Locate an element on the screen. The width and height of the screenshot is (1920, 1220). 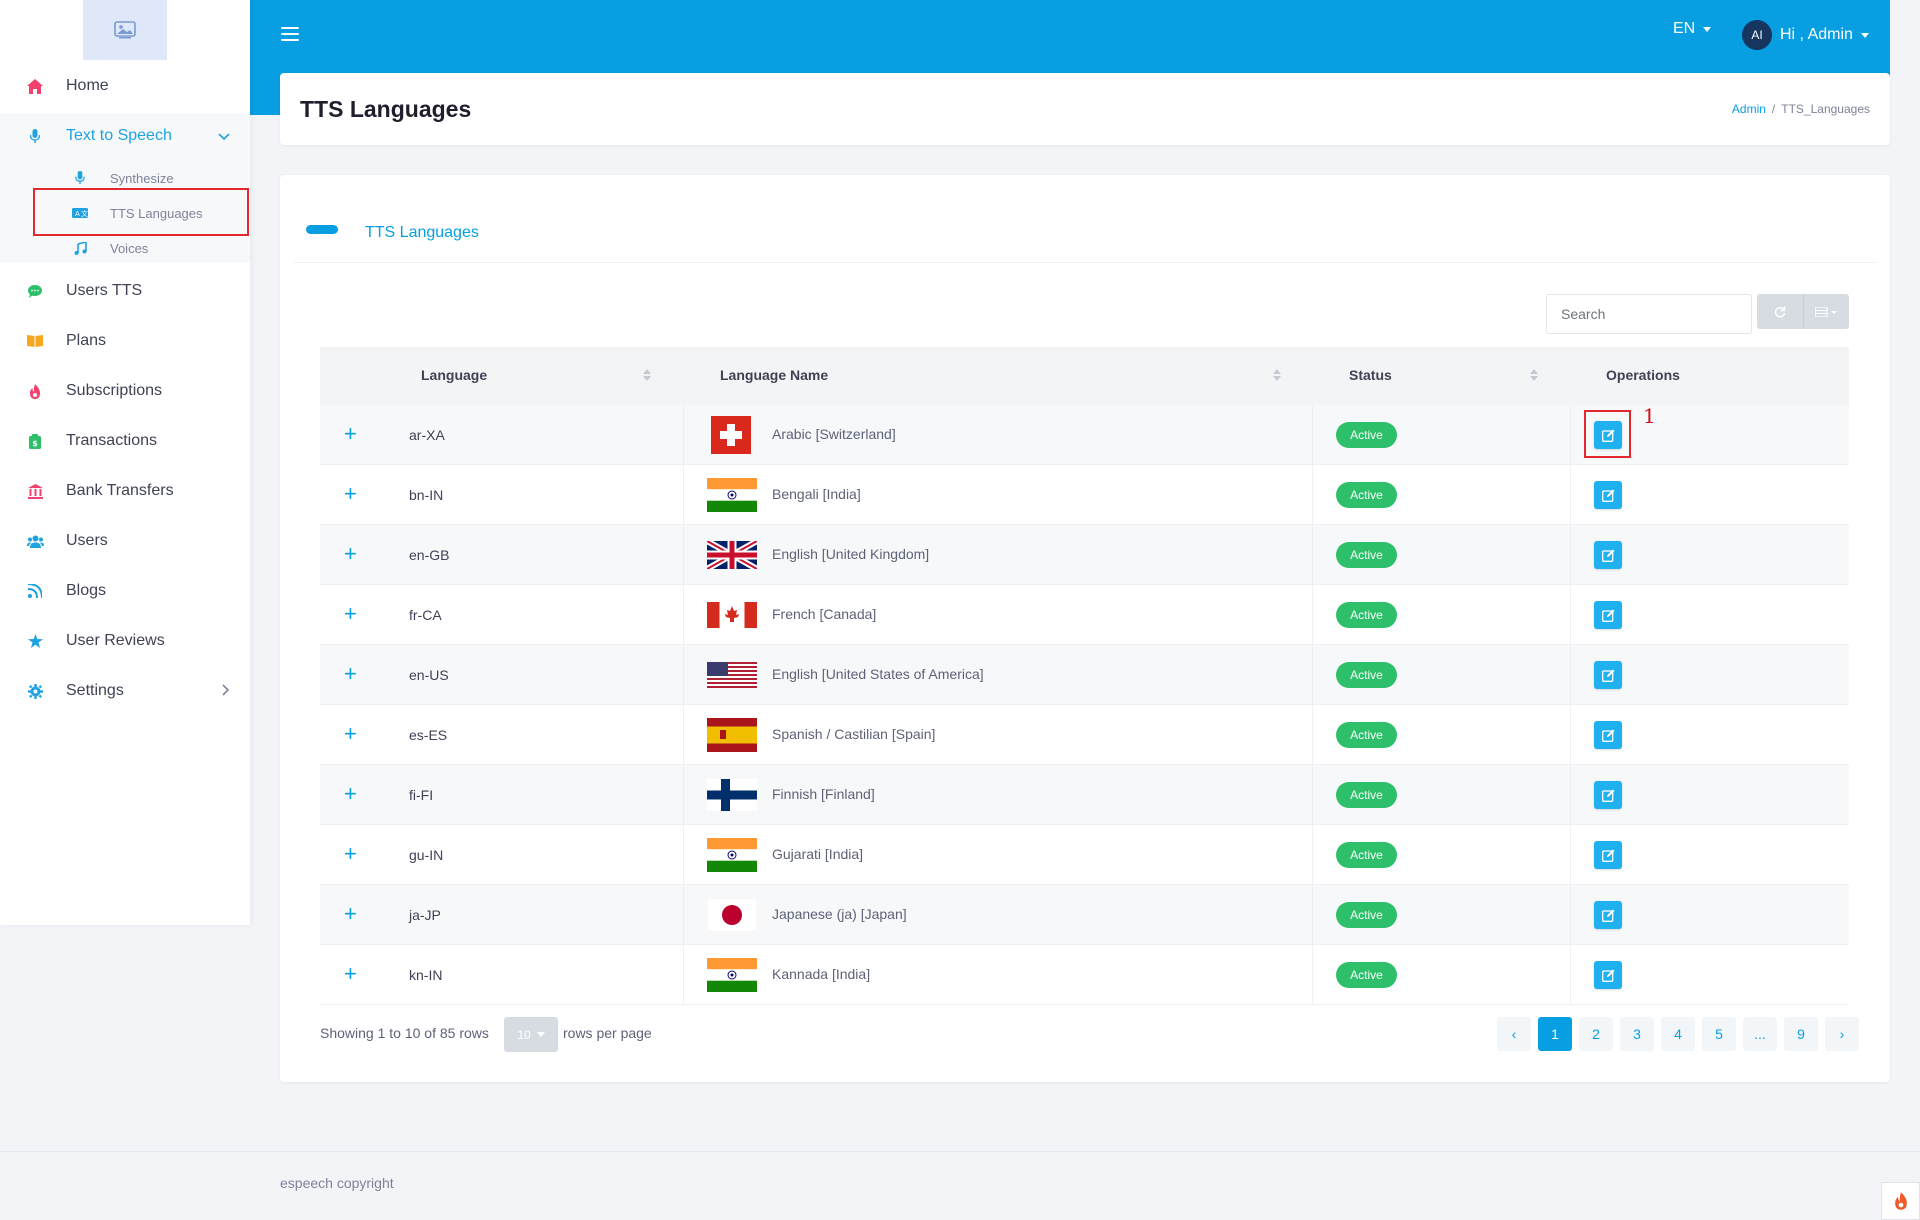
sidebar-item-transactions: $ Transactions is located at coordinates (125, 441).